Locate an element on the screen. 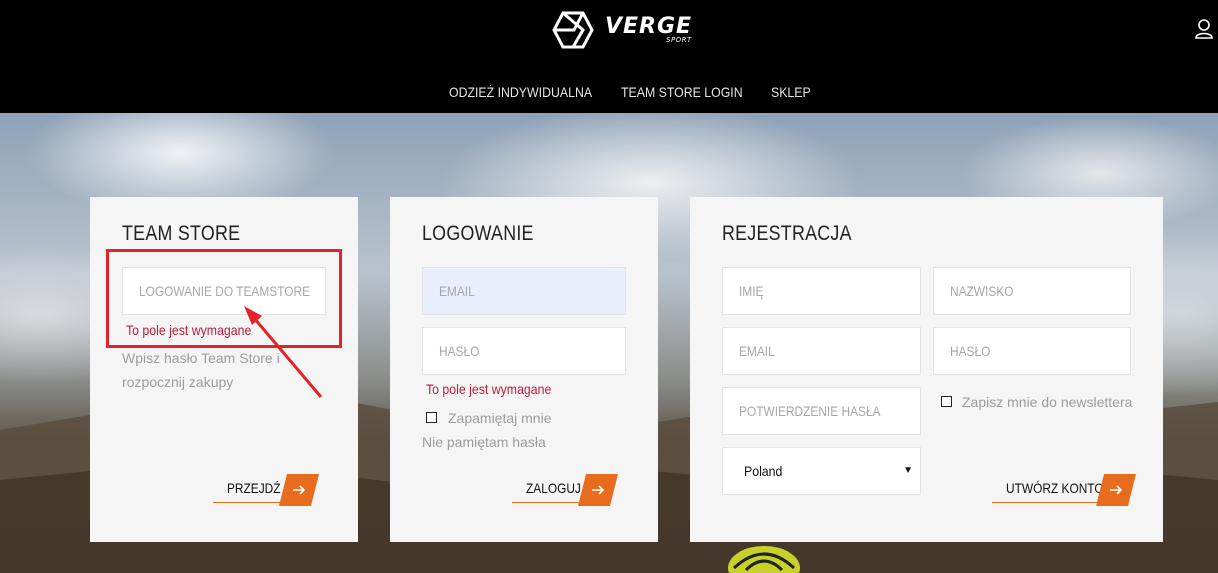  register-password-input: HASŁO is located at coordinates (1032, 351).